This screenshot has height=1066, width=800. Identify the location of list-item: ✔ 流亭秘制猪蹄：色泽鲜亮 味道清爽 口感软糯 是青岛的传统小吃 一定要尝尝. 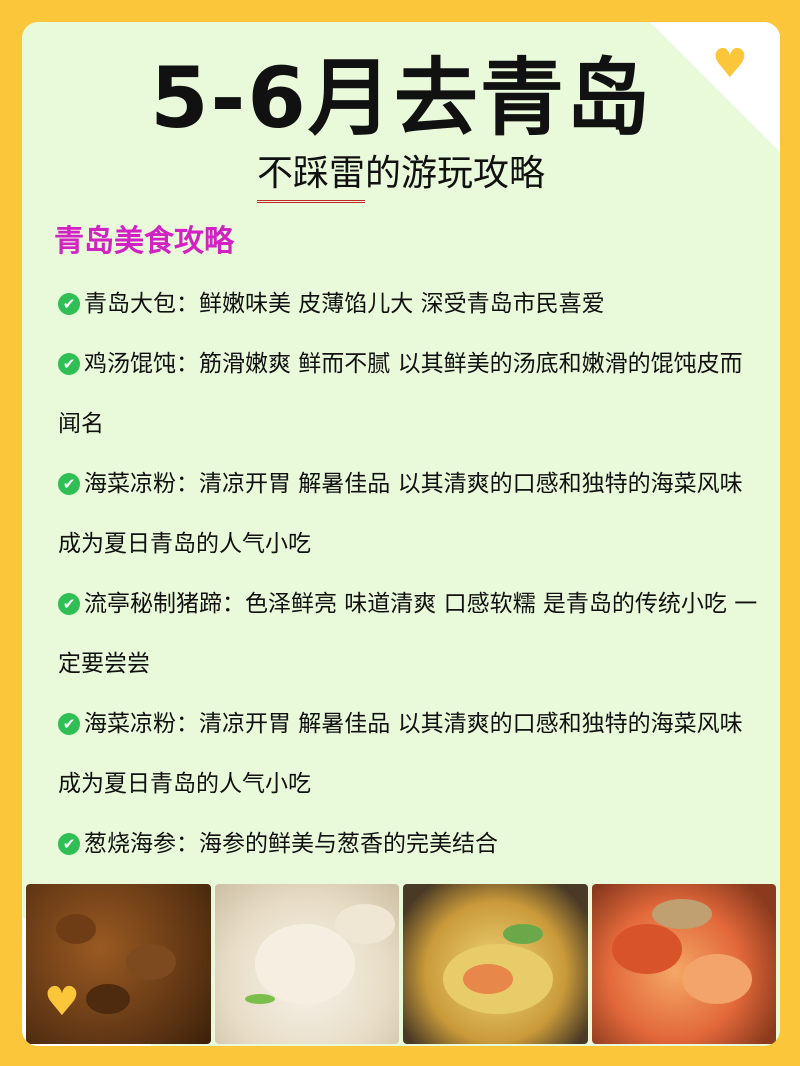
(408, 634).